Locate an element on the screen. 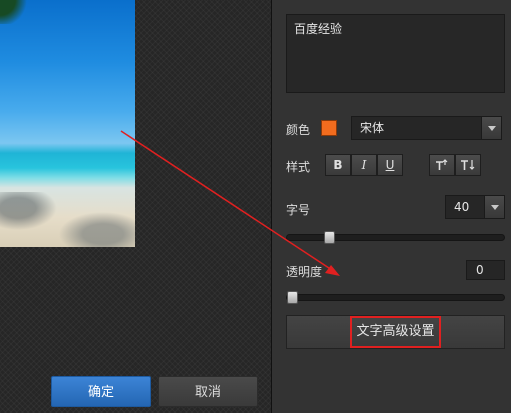 The height and width of the screenshot is (413, 511). italic-button: I is located at coordinates (364, 165).